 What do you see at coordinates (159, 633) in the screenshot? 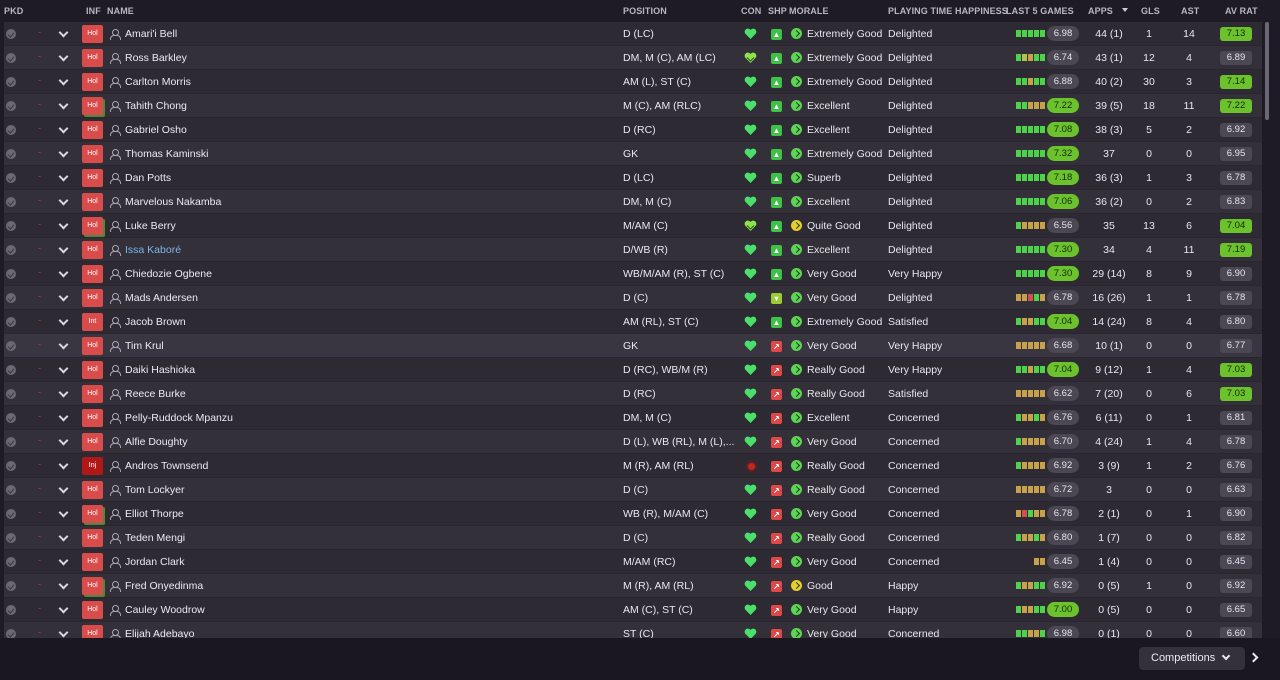
I see `player-name: Elijah Adebayo` at bounding box center [159, 633].